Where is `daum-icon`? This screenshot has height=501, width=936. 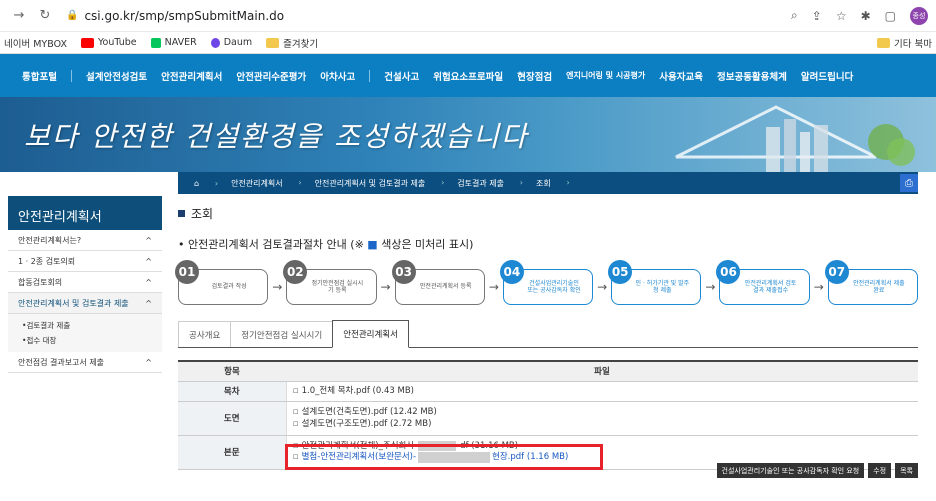
daum-icon is located at coordinates (215, 42).